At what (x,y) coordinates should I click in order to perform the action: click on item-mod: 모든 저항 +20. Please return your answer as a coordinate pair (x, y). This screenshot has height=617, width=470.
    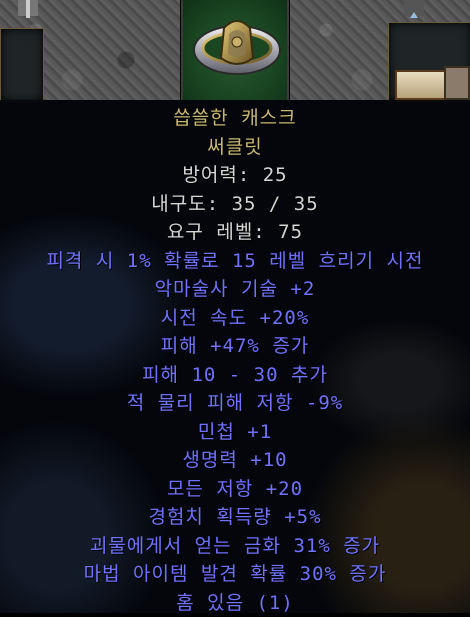
    Looking at the image, I should click on (235, 489).